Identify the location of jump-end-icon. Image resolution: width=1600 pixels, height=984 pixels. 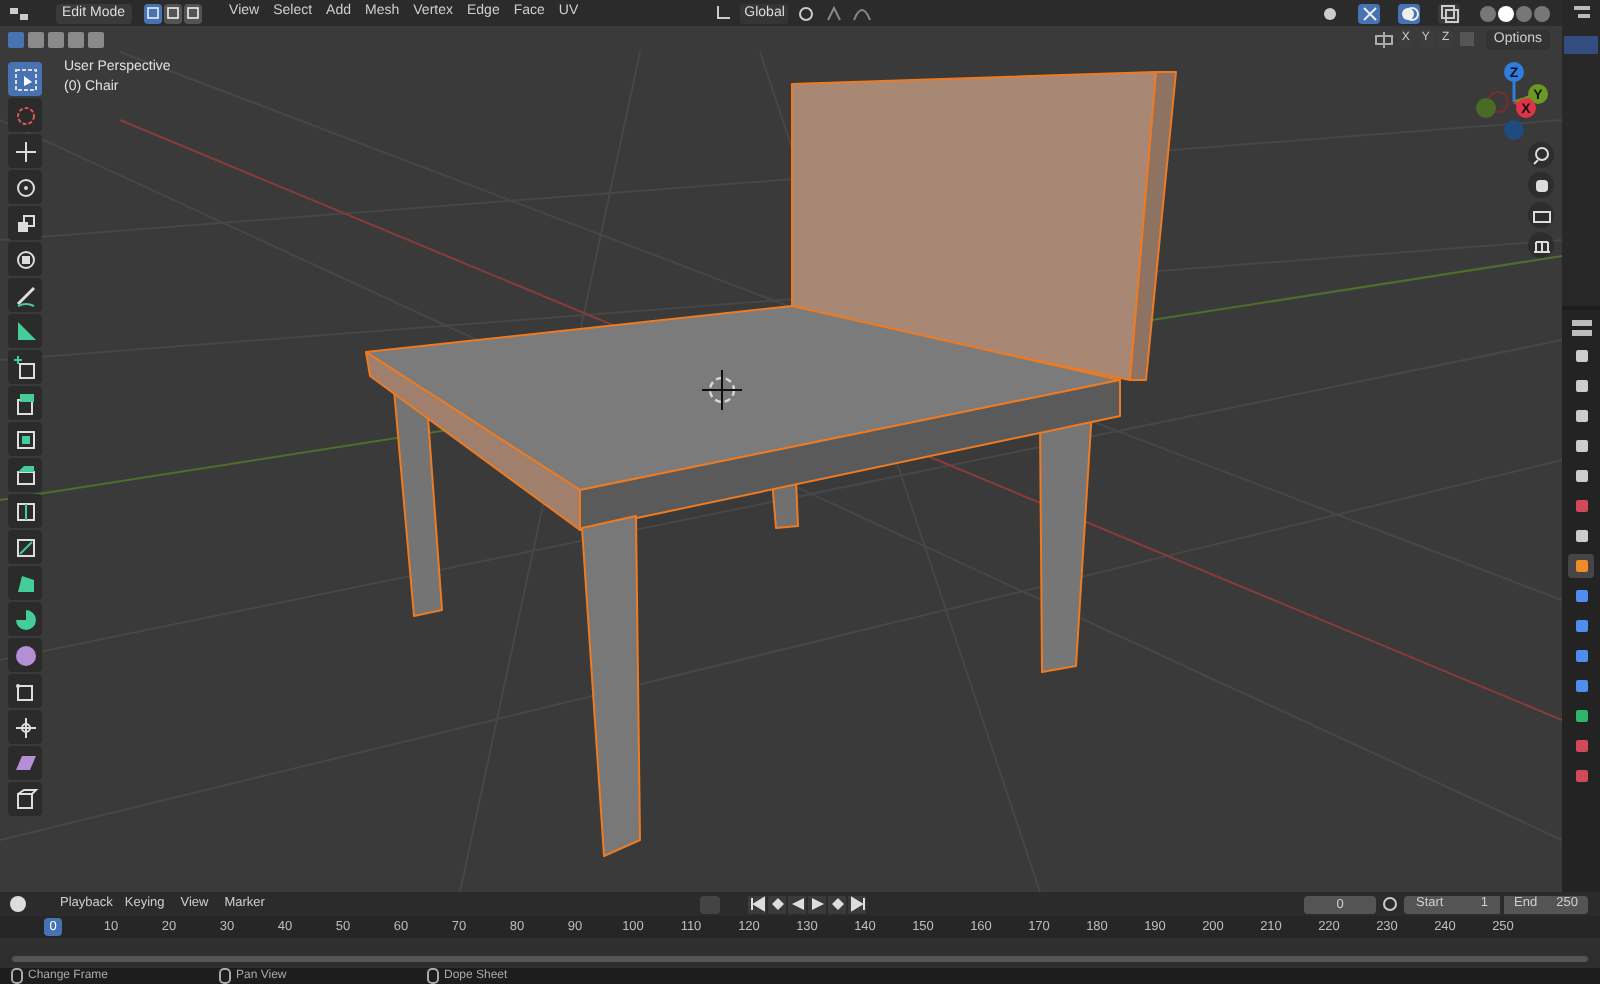
(857, 904).